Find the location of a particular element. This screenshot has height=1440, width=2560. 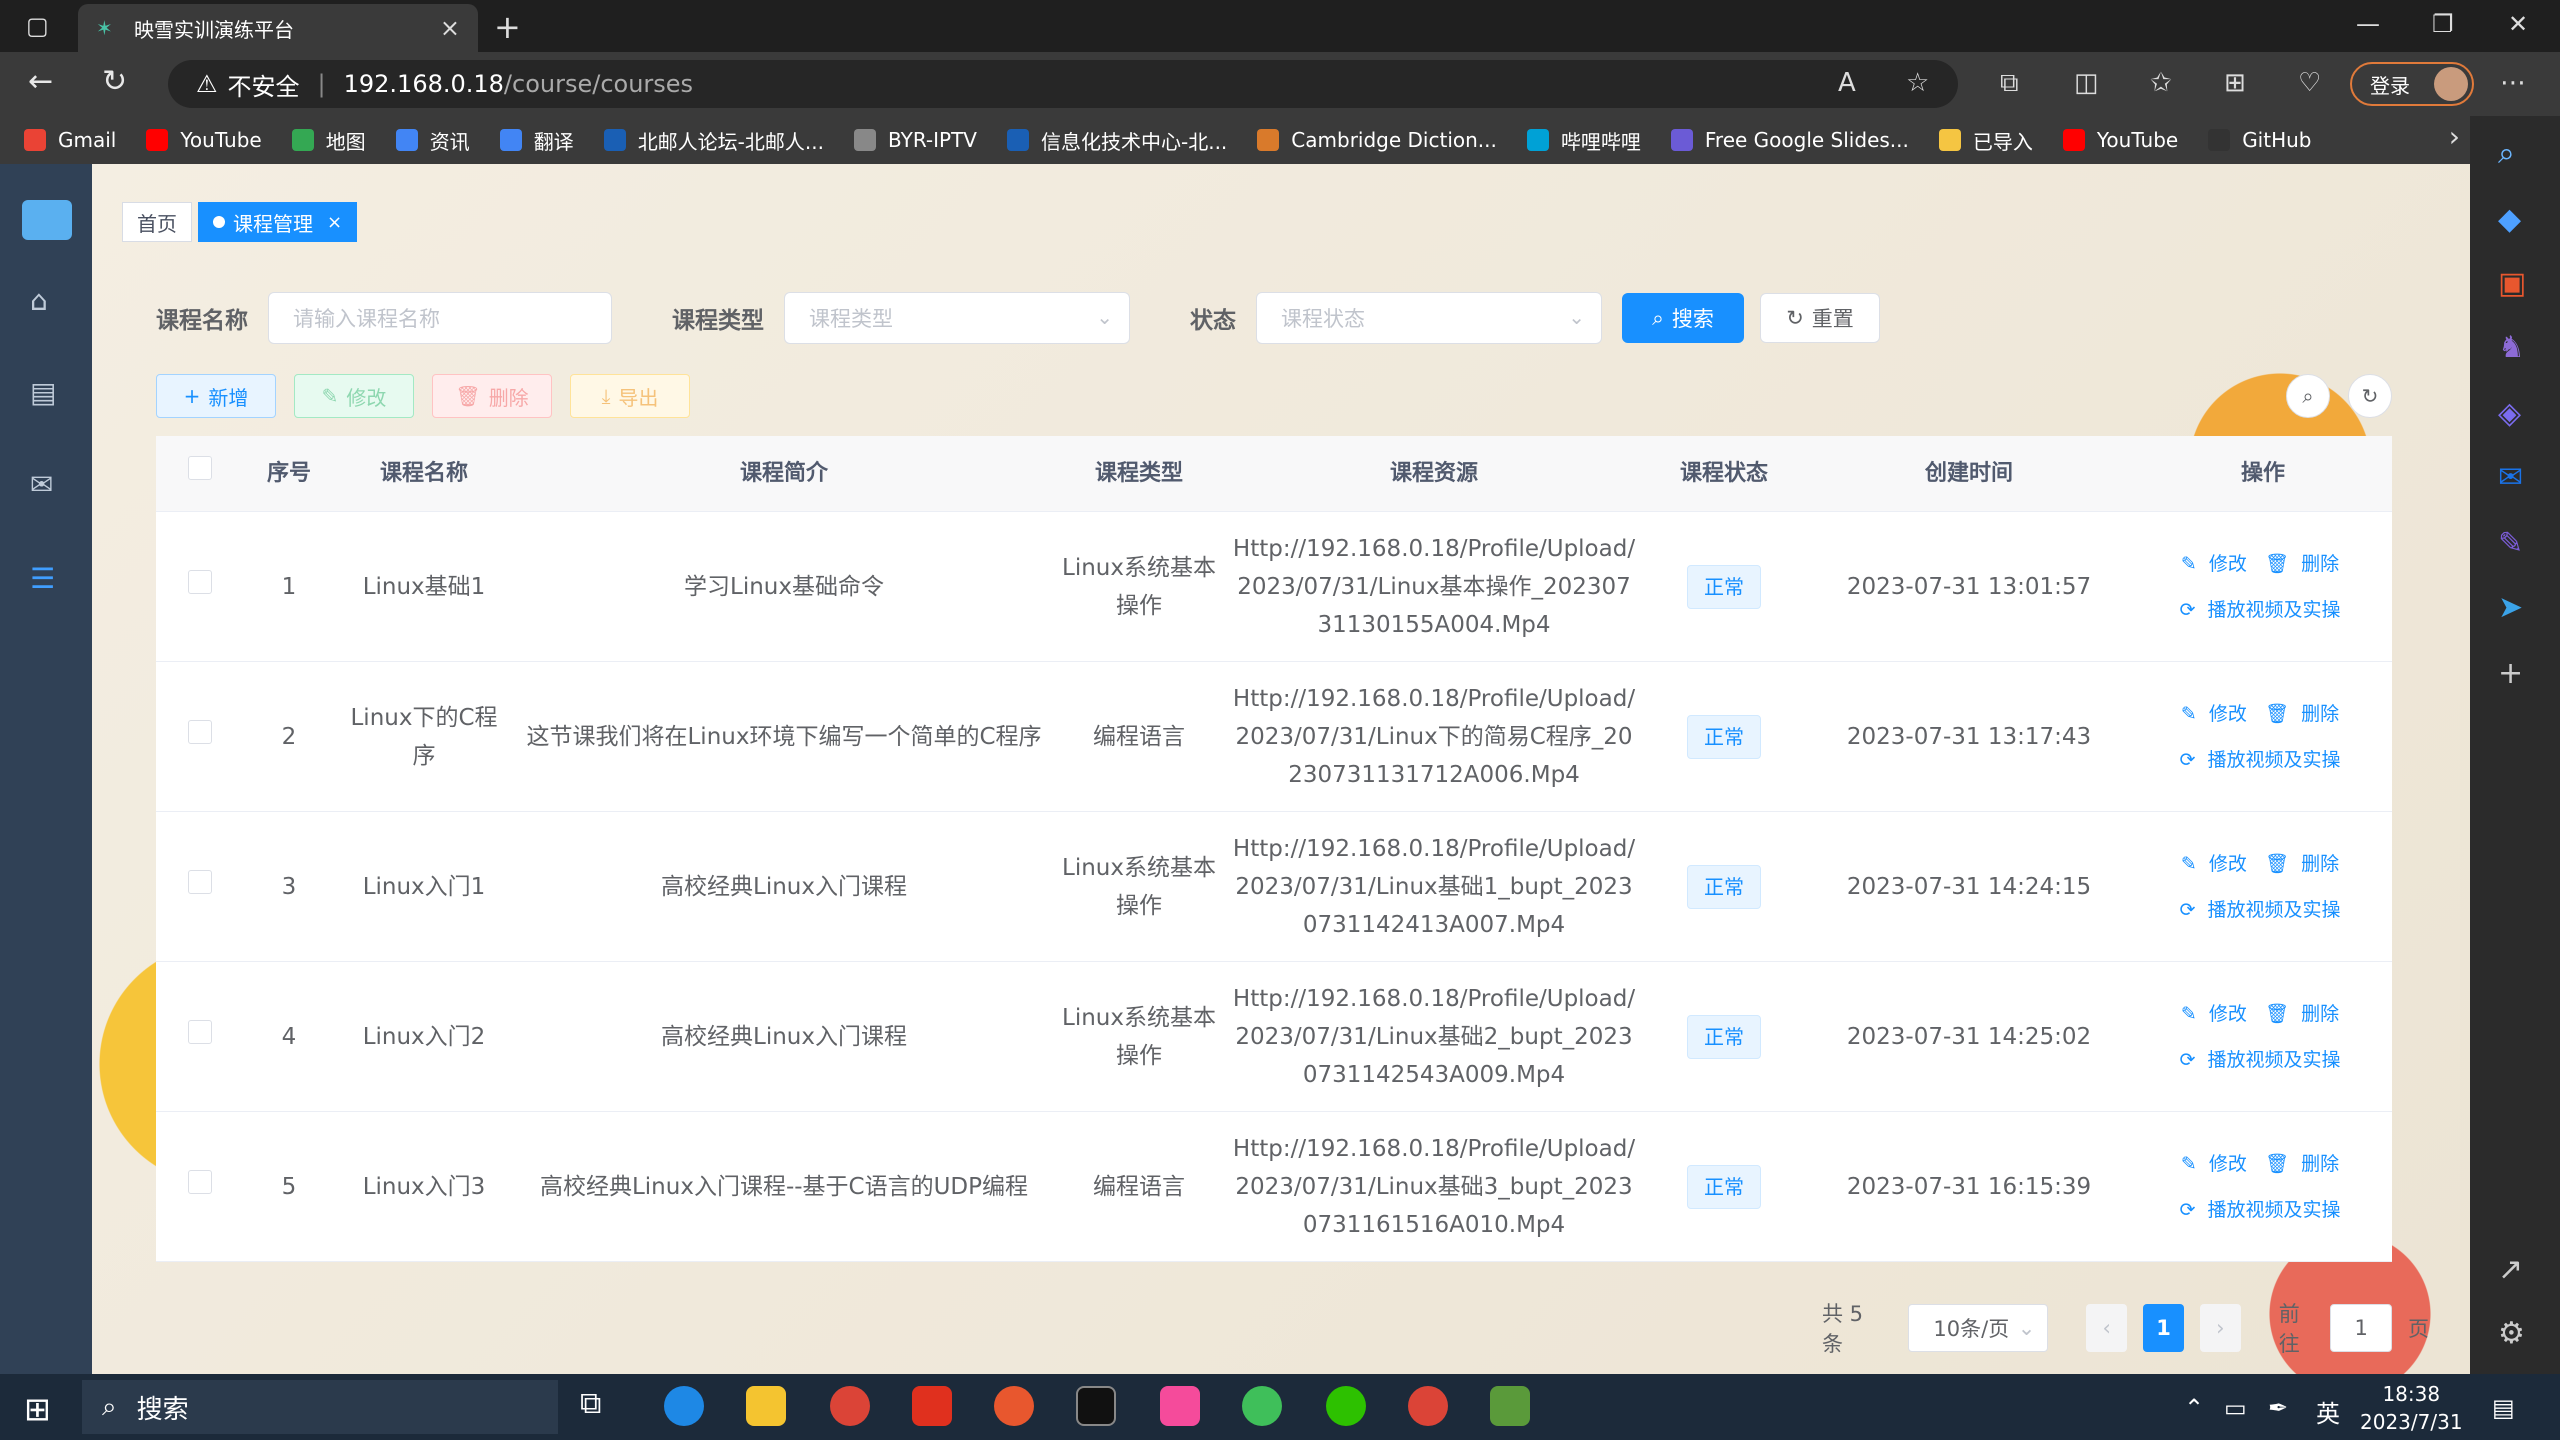

tool-app-icon is located at coordinates (1510, 1406).